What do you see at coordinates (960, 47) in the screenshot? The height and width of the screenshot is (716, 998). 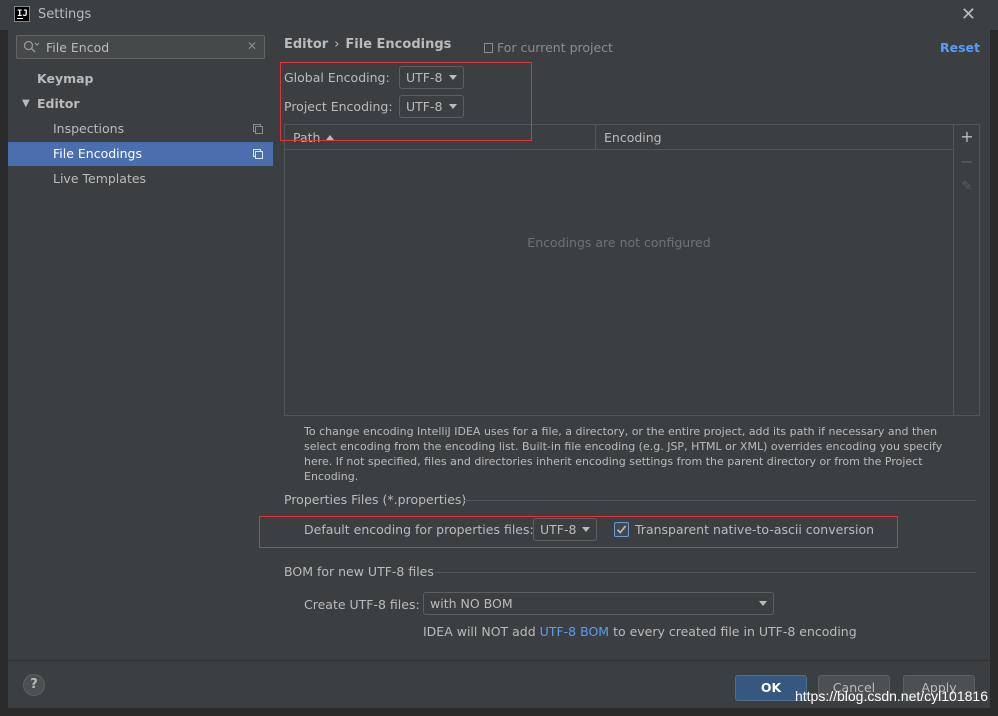 I see `reset-link: Reset` at bounding box center [960, 47].